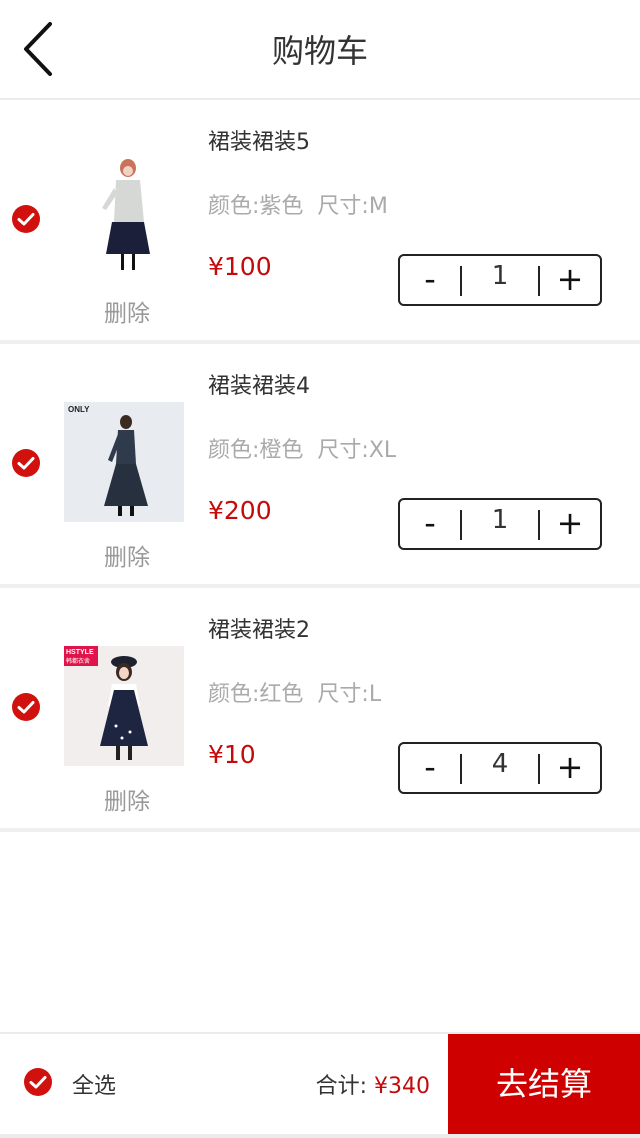  What do you see at coordinates (402, 1086) in the screenshot?
I see `total-amount: ¥340` at bounding box center [402, 1086].